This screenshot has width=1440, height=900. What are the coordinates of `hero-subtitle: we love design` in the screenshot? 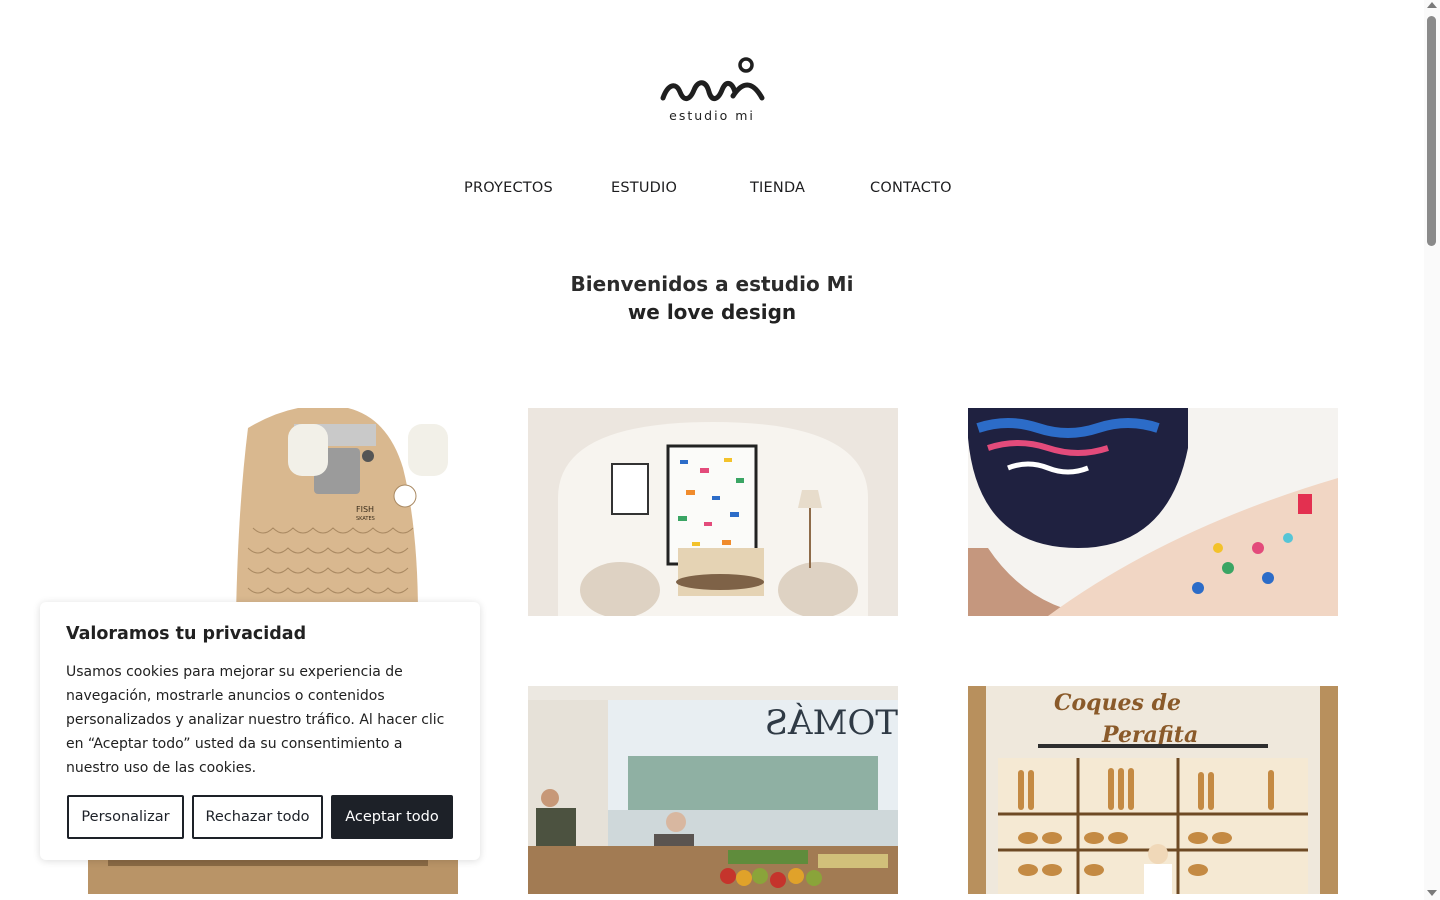 It's located at (712, 312).